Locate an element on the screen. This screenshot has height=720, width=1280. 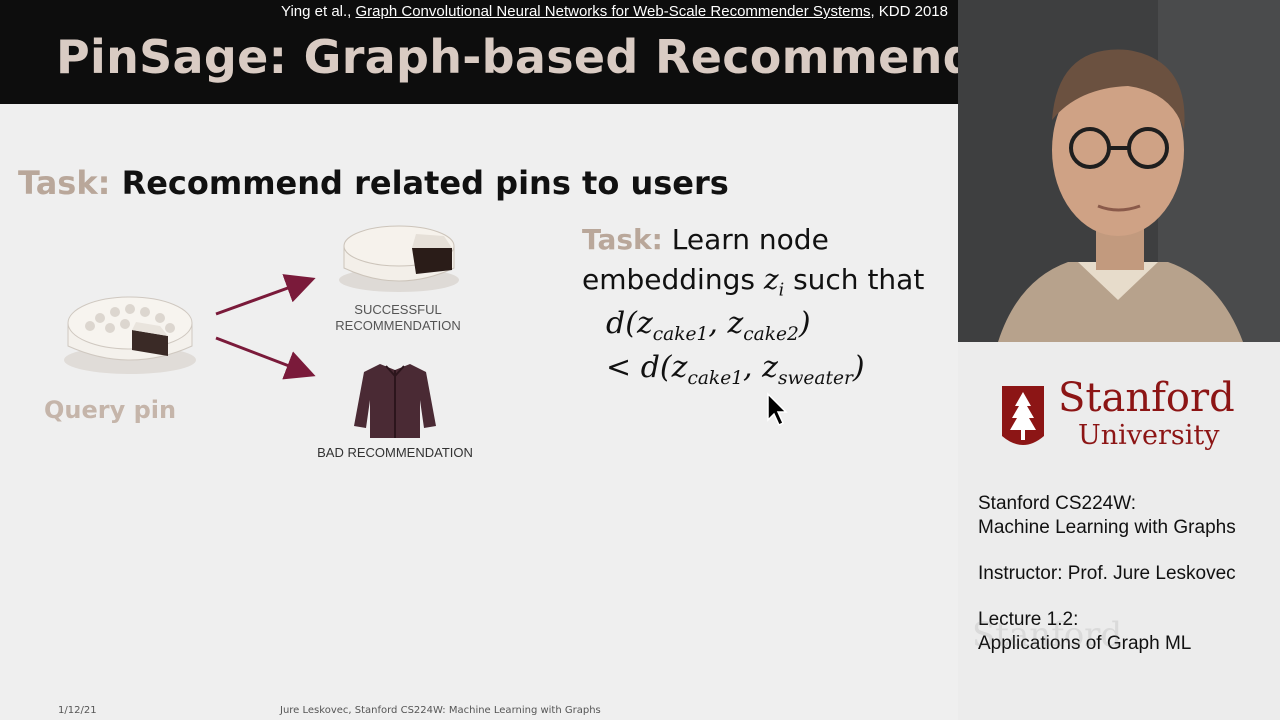
task-heading-text: Recommend related pins to users is located at coordinates (419, 183).